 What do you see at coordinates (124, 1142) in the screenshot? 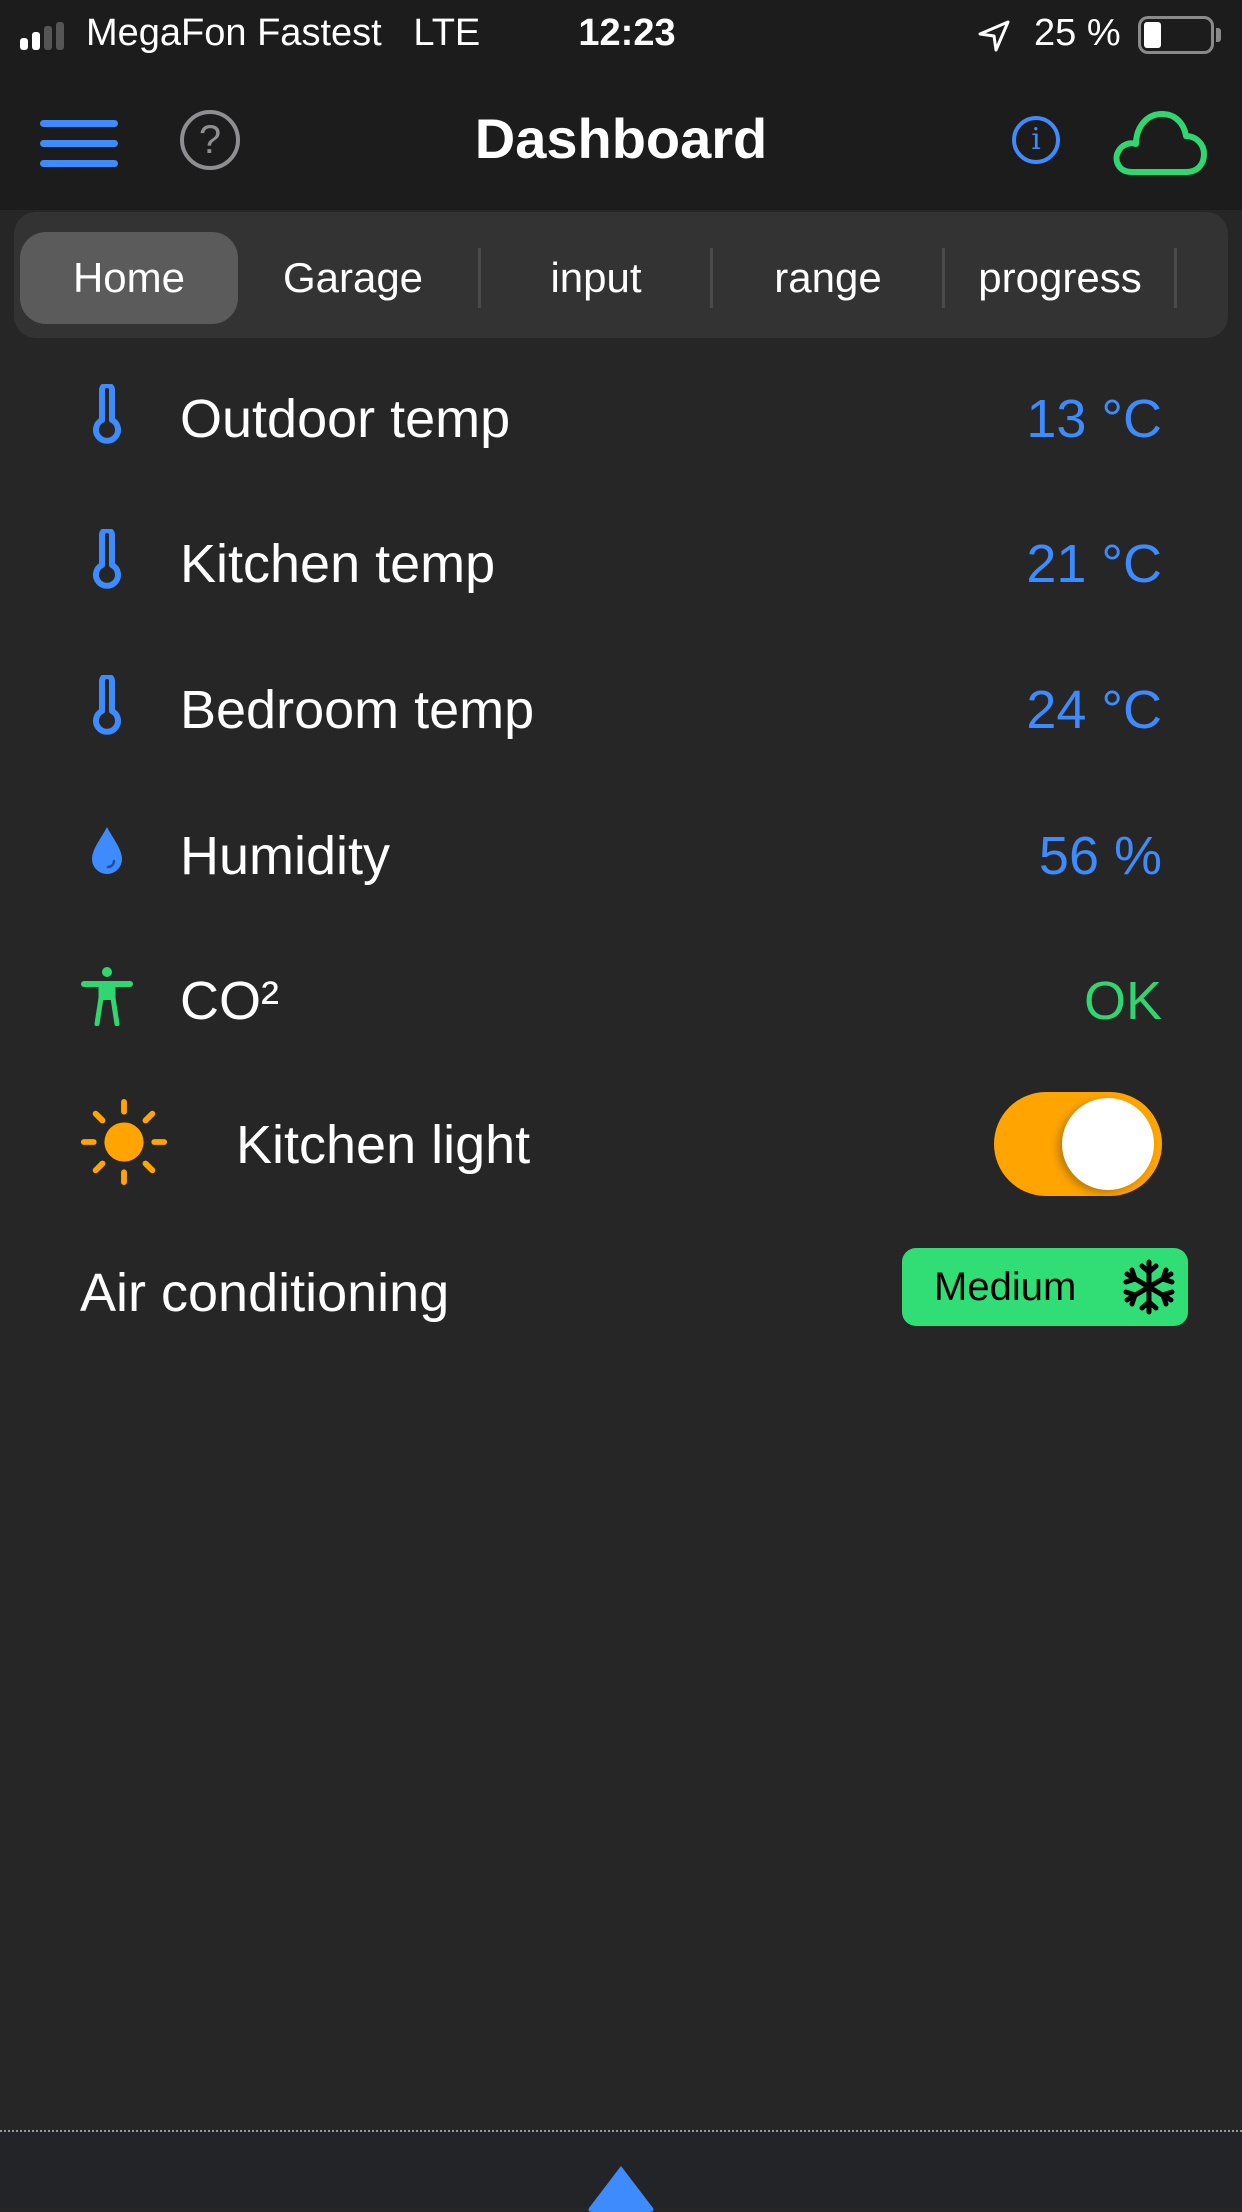
I see `sun-icon` at bounding box center [124, 1142].